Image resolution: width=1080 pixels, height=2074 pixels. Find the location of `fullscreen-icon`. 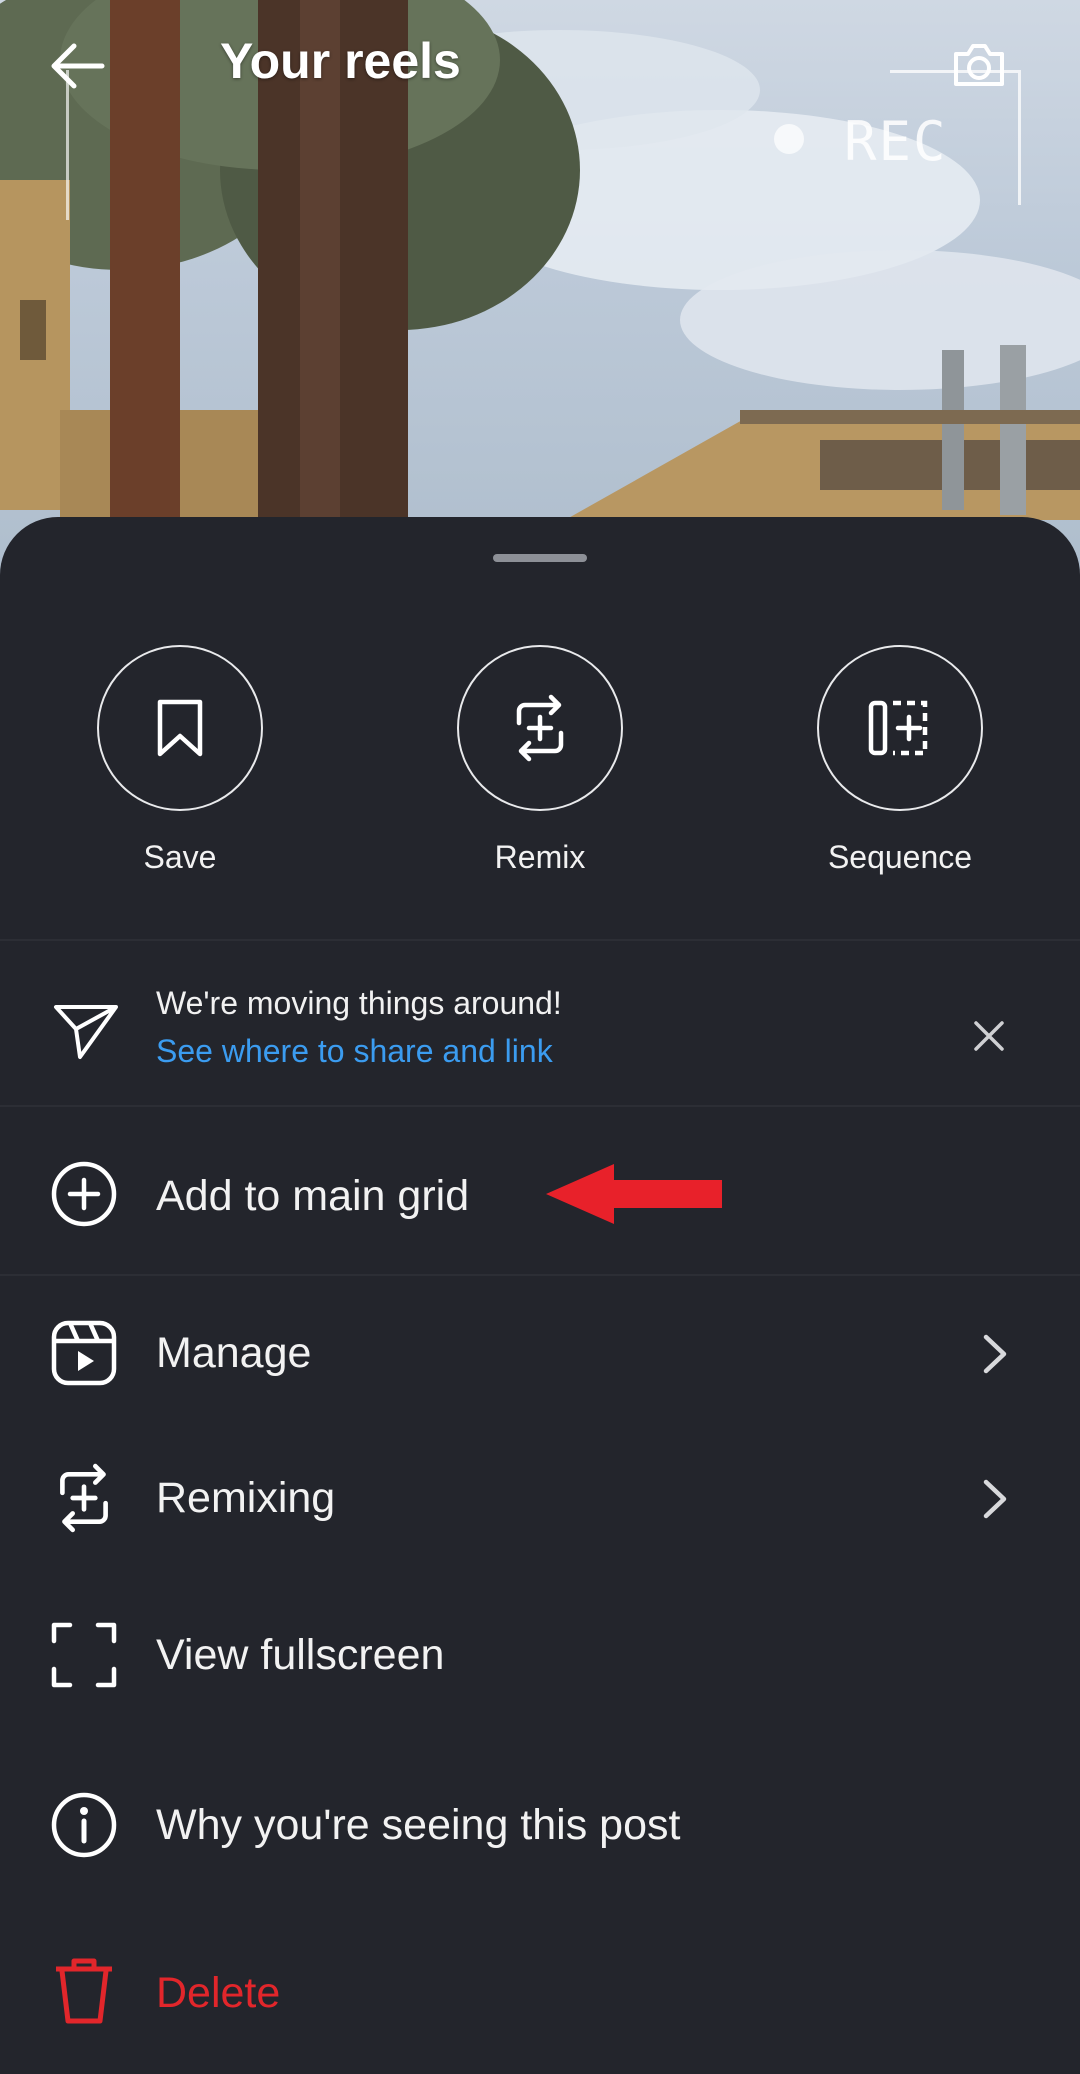

fullscreen-icon is located at coordinates (84, 1655).